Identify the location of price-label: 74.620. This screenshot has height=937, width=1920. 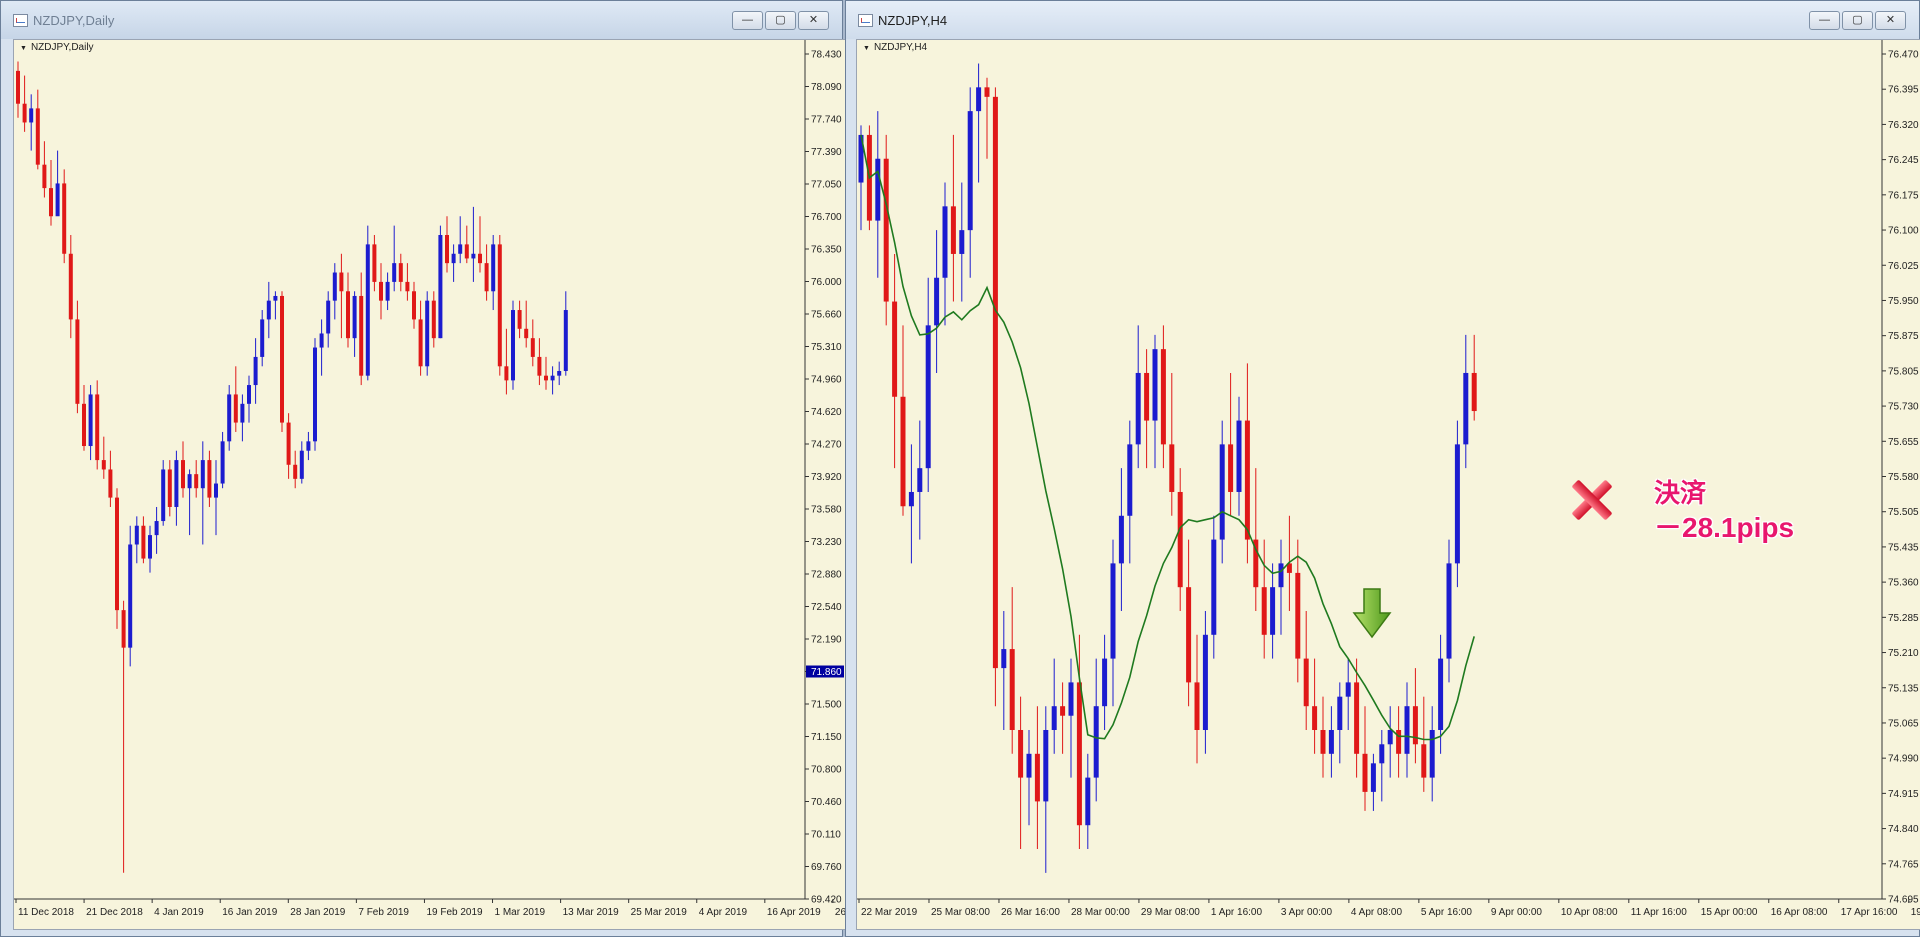
(826, 412).